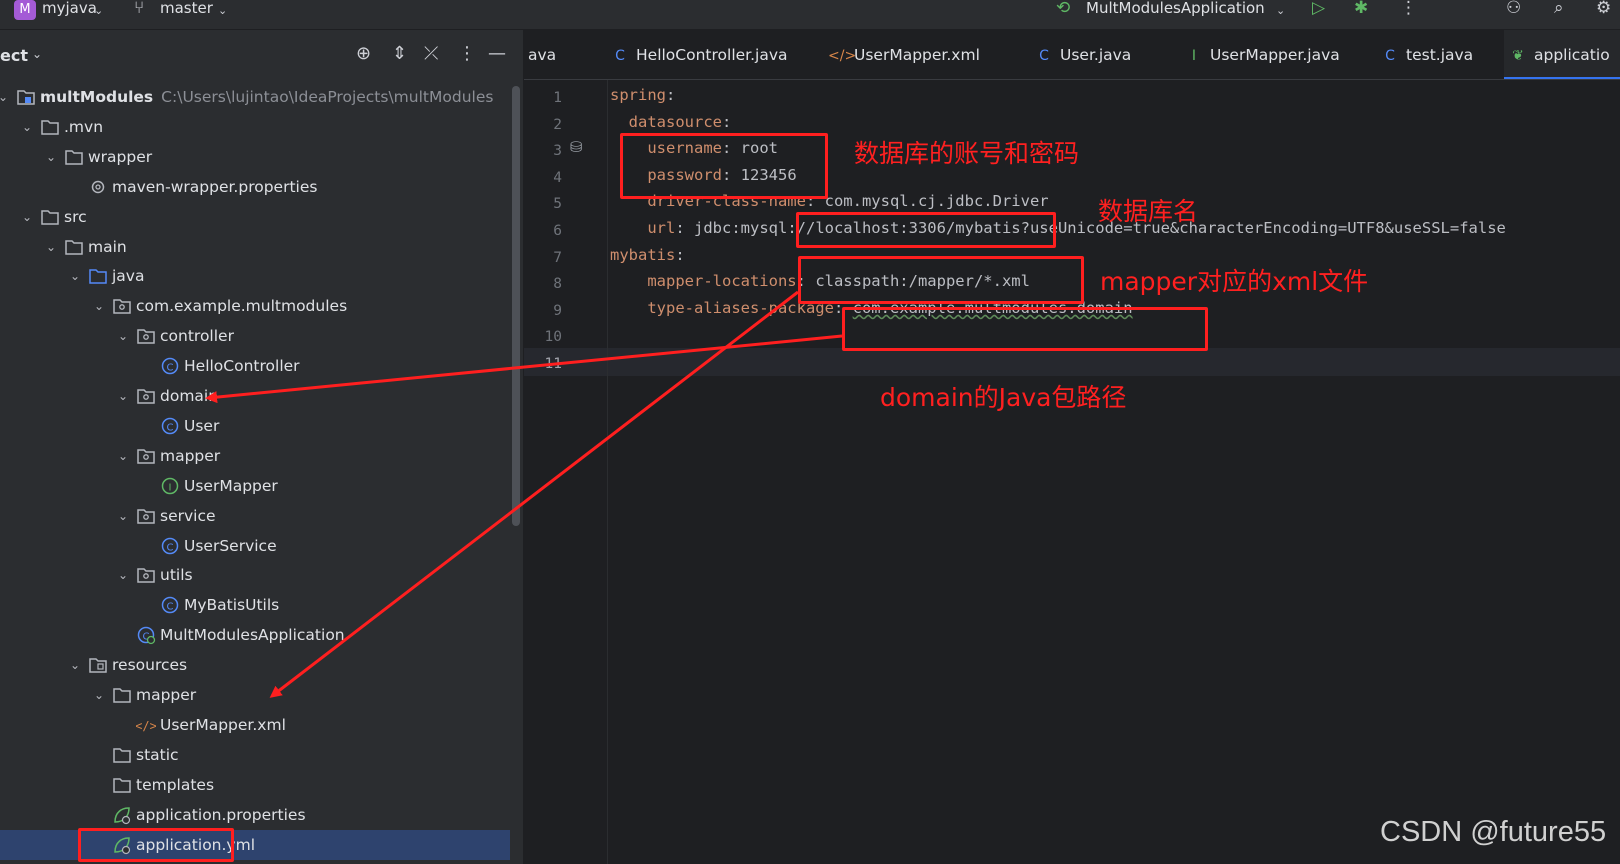 The width and height of the screenshot is (1620, 864). I want to click on tree-item-usermapper-xml: </> UserMapper.xml, so click(255, 725).